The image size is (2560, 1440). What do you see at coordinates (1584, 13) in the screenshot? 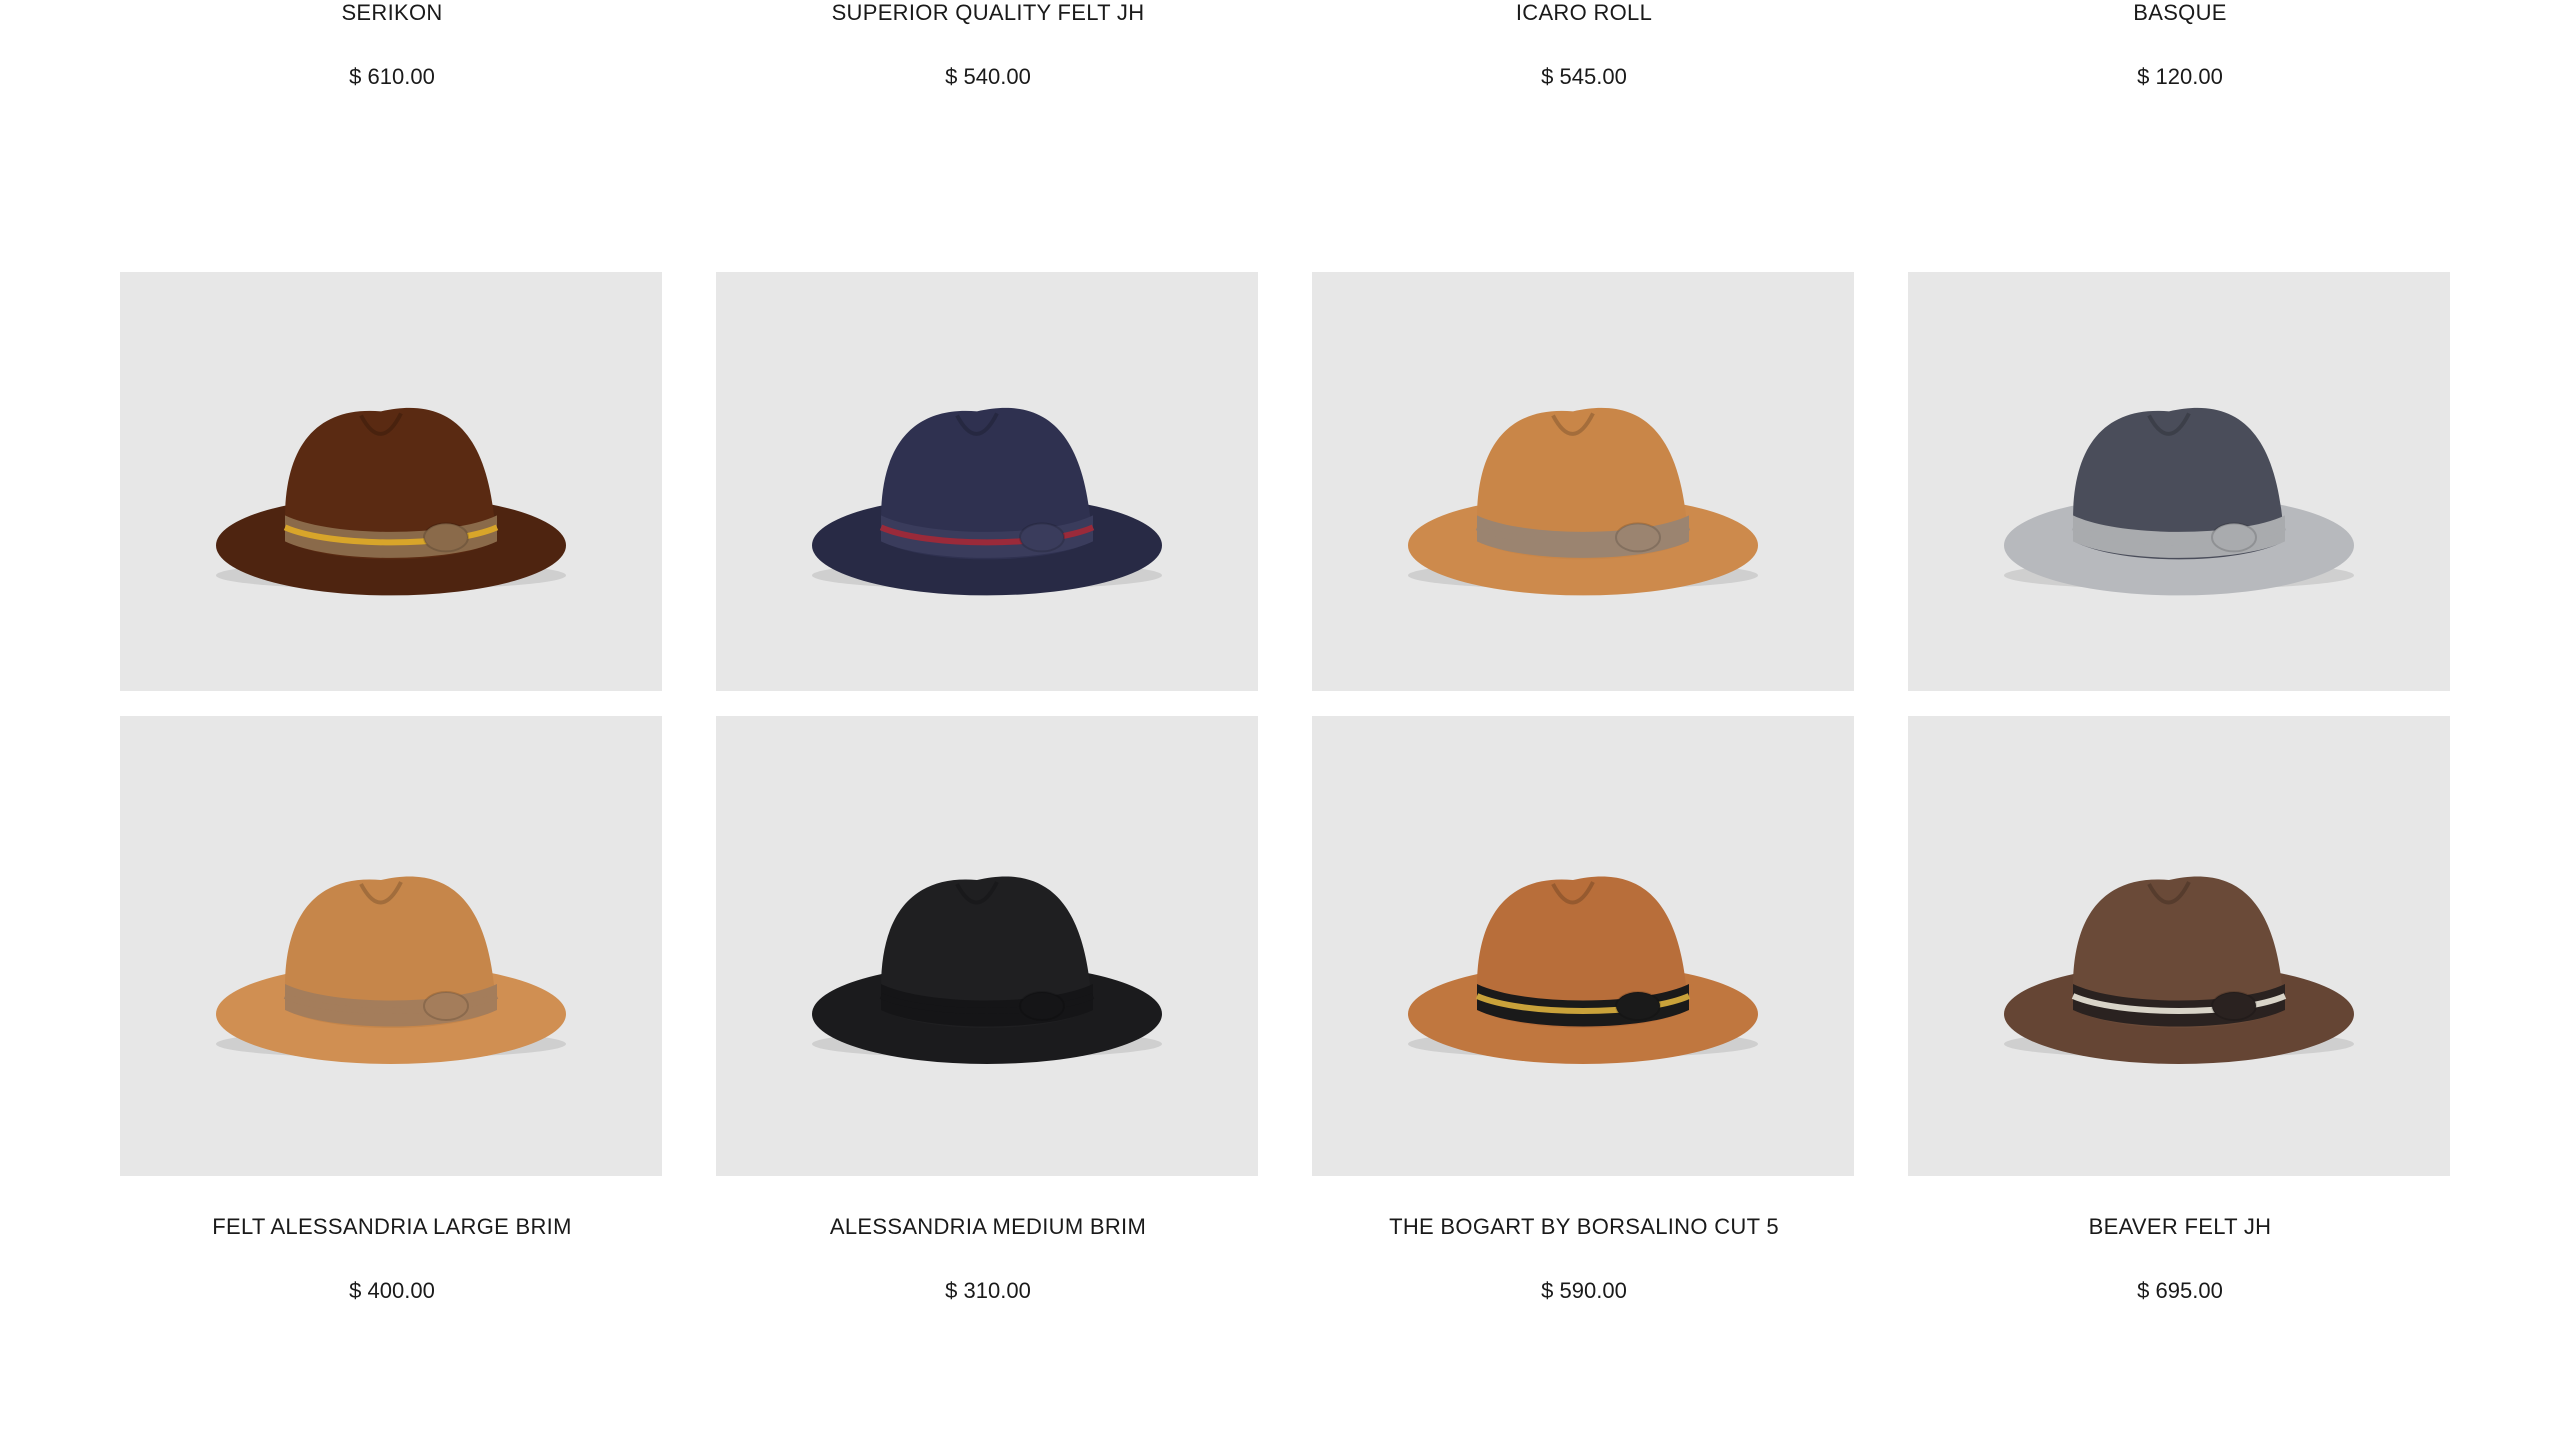
I see `product-name: ICARO ROLL` at bounding box center [1584, 13].